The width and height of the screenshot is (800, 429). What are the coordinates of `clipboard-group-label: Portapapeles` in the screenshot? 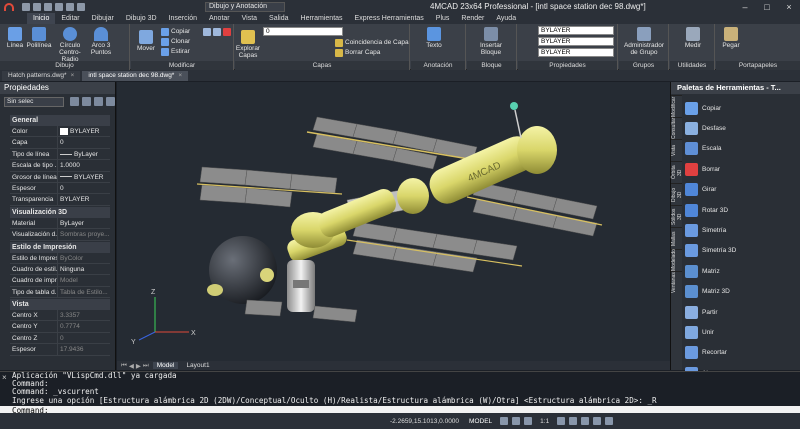 It's located at (758, 65).